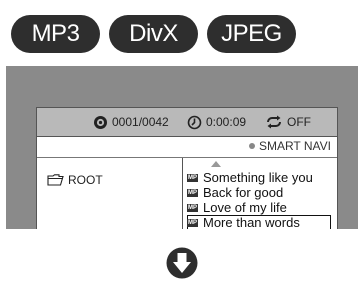 Image resolution: width=364 pixels, height=282 pixels. What do you see at coordinates (182, 193) in the screenshot?
I see `pane-divider` at bounding box center [182, 193].